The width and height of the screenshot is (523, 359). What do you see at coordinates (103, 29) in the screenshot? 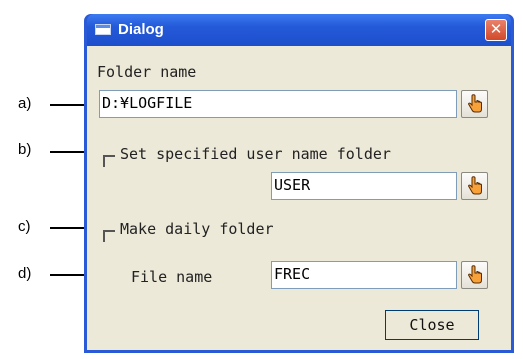
I see `window-icon` at bounding box center [103, 29].